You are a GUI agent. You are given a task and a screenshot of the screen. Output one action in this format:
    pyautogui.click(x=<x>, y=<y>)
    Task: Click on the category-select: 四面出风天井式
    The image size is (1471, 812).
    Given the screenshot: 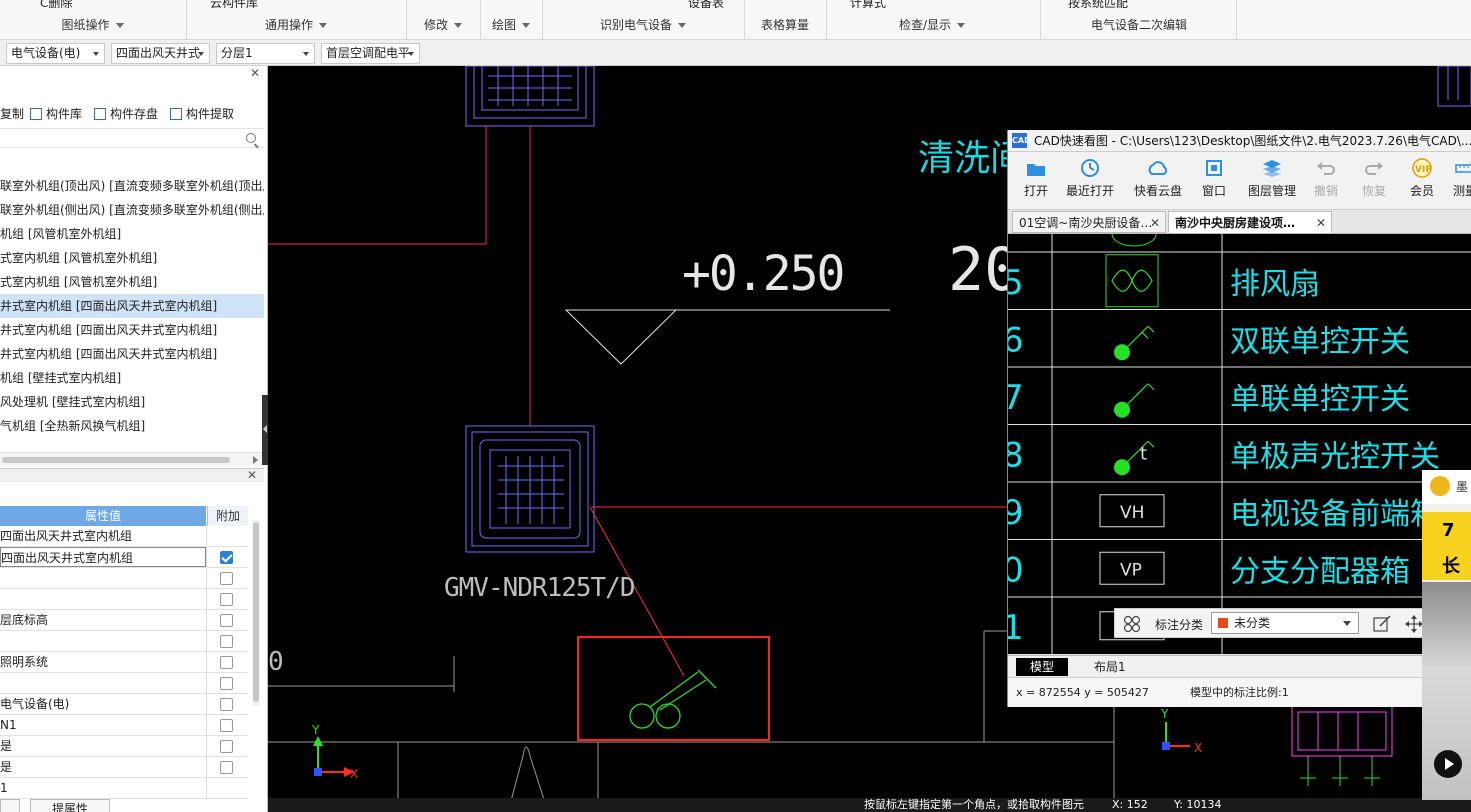 What is the action you would take?
    pyautogui.click(x=160, y=53)
    